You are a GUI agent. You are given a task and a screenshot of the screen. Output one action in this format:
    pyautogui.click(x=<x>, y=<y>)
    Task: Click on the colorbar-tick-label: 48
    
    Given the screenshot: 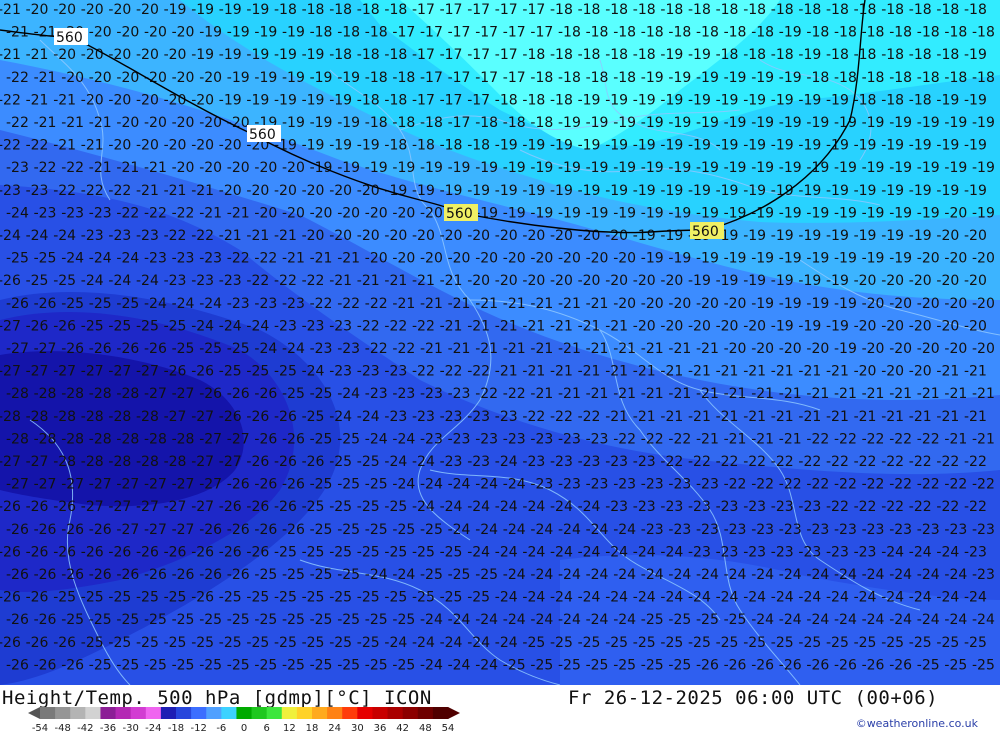 What is the action you would take?
    pyautogui.click(x=425, y=728)
    